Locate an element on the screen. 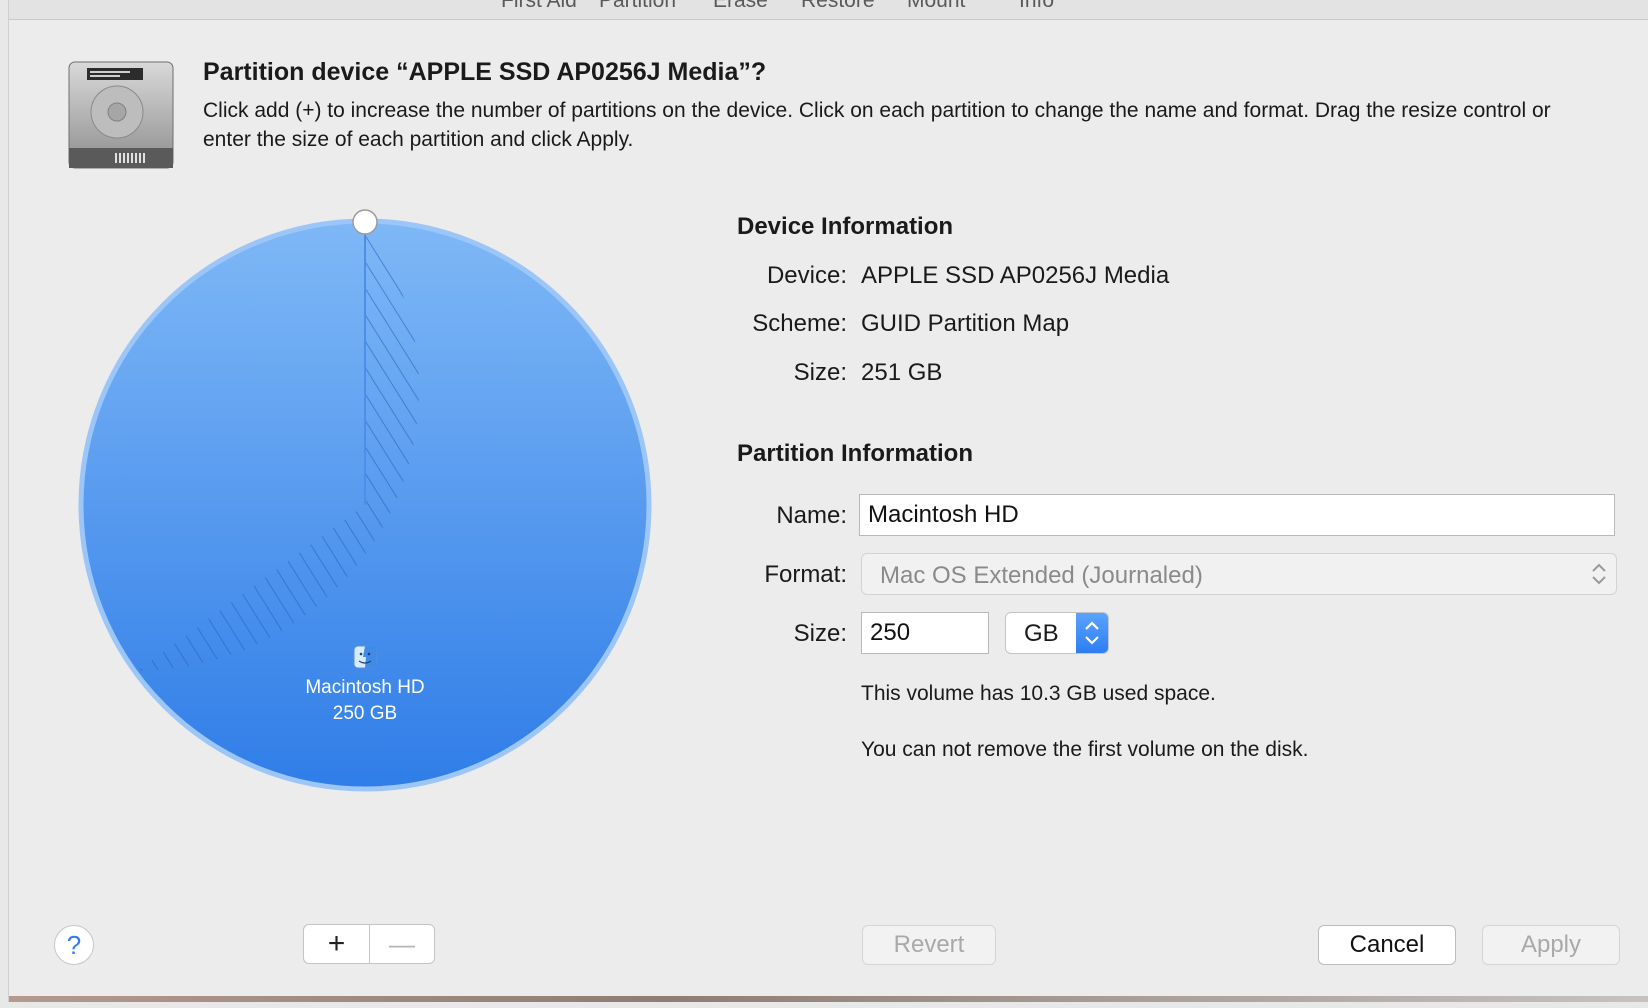  device-label: Device: is located at coordinates (806, 275).